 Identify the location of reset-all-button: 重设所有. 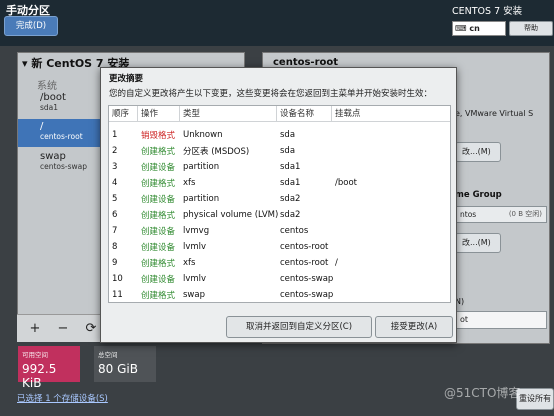
(535, 399).